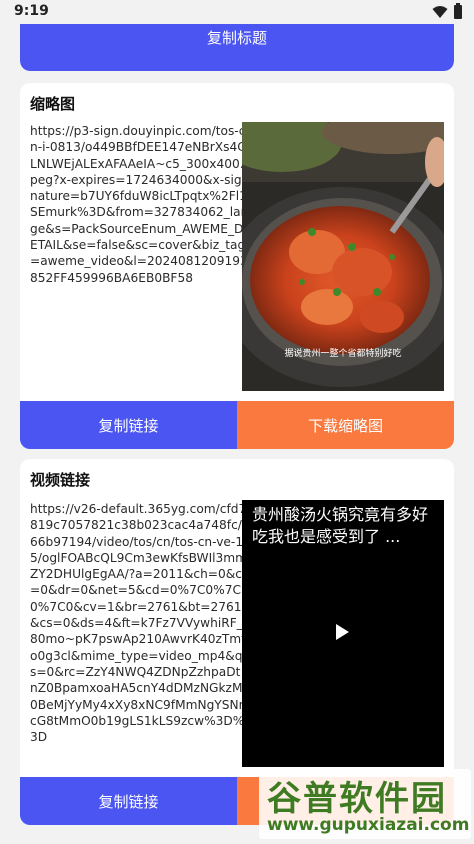 The height and width of the screenshot is (844, 474). I want to click on thumbnail-section-title: 缩略图, so click(53, 104).